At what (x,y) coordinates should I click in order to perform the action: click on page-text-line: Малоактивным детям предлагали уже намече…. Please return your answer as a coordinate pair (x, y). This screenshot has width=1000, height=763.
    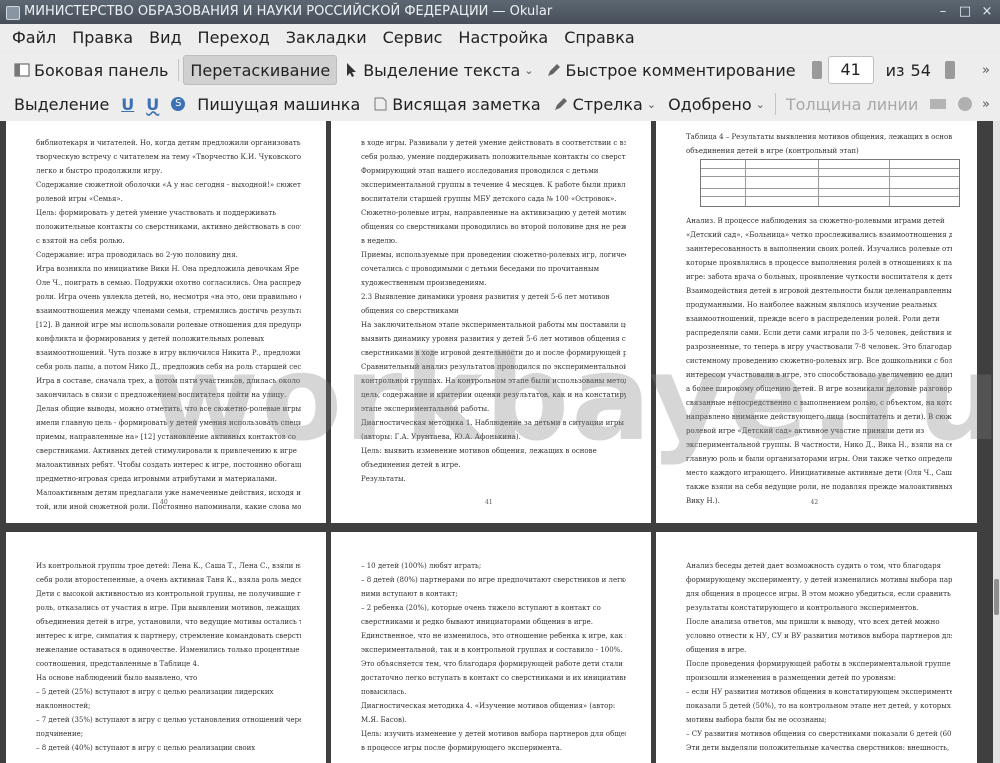
    Looking at the image, I should click on (168, 493).